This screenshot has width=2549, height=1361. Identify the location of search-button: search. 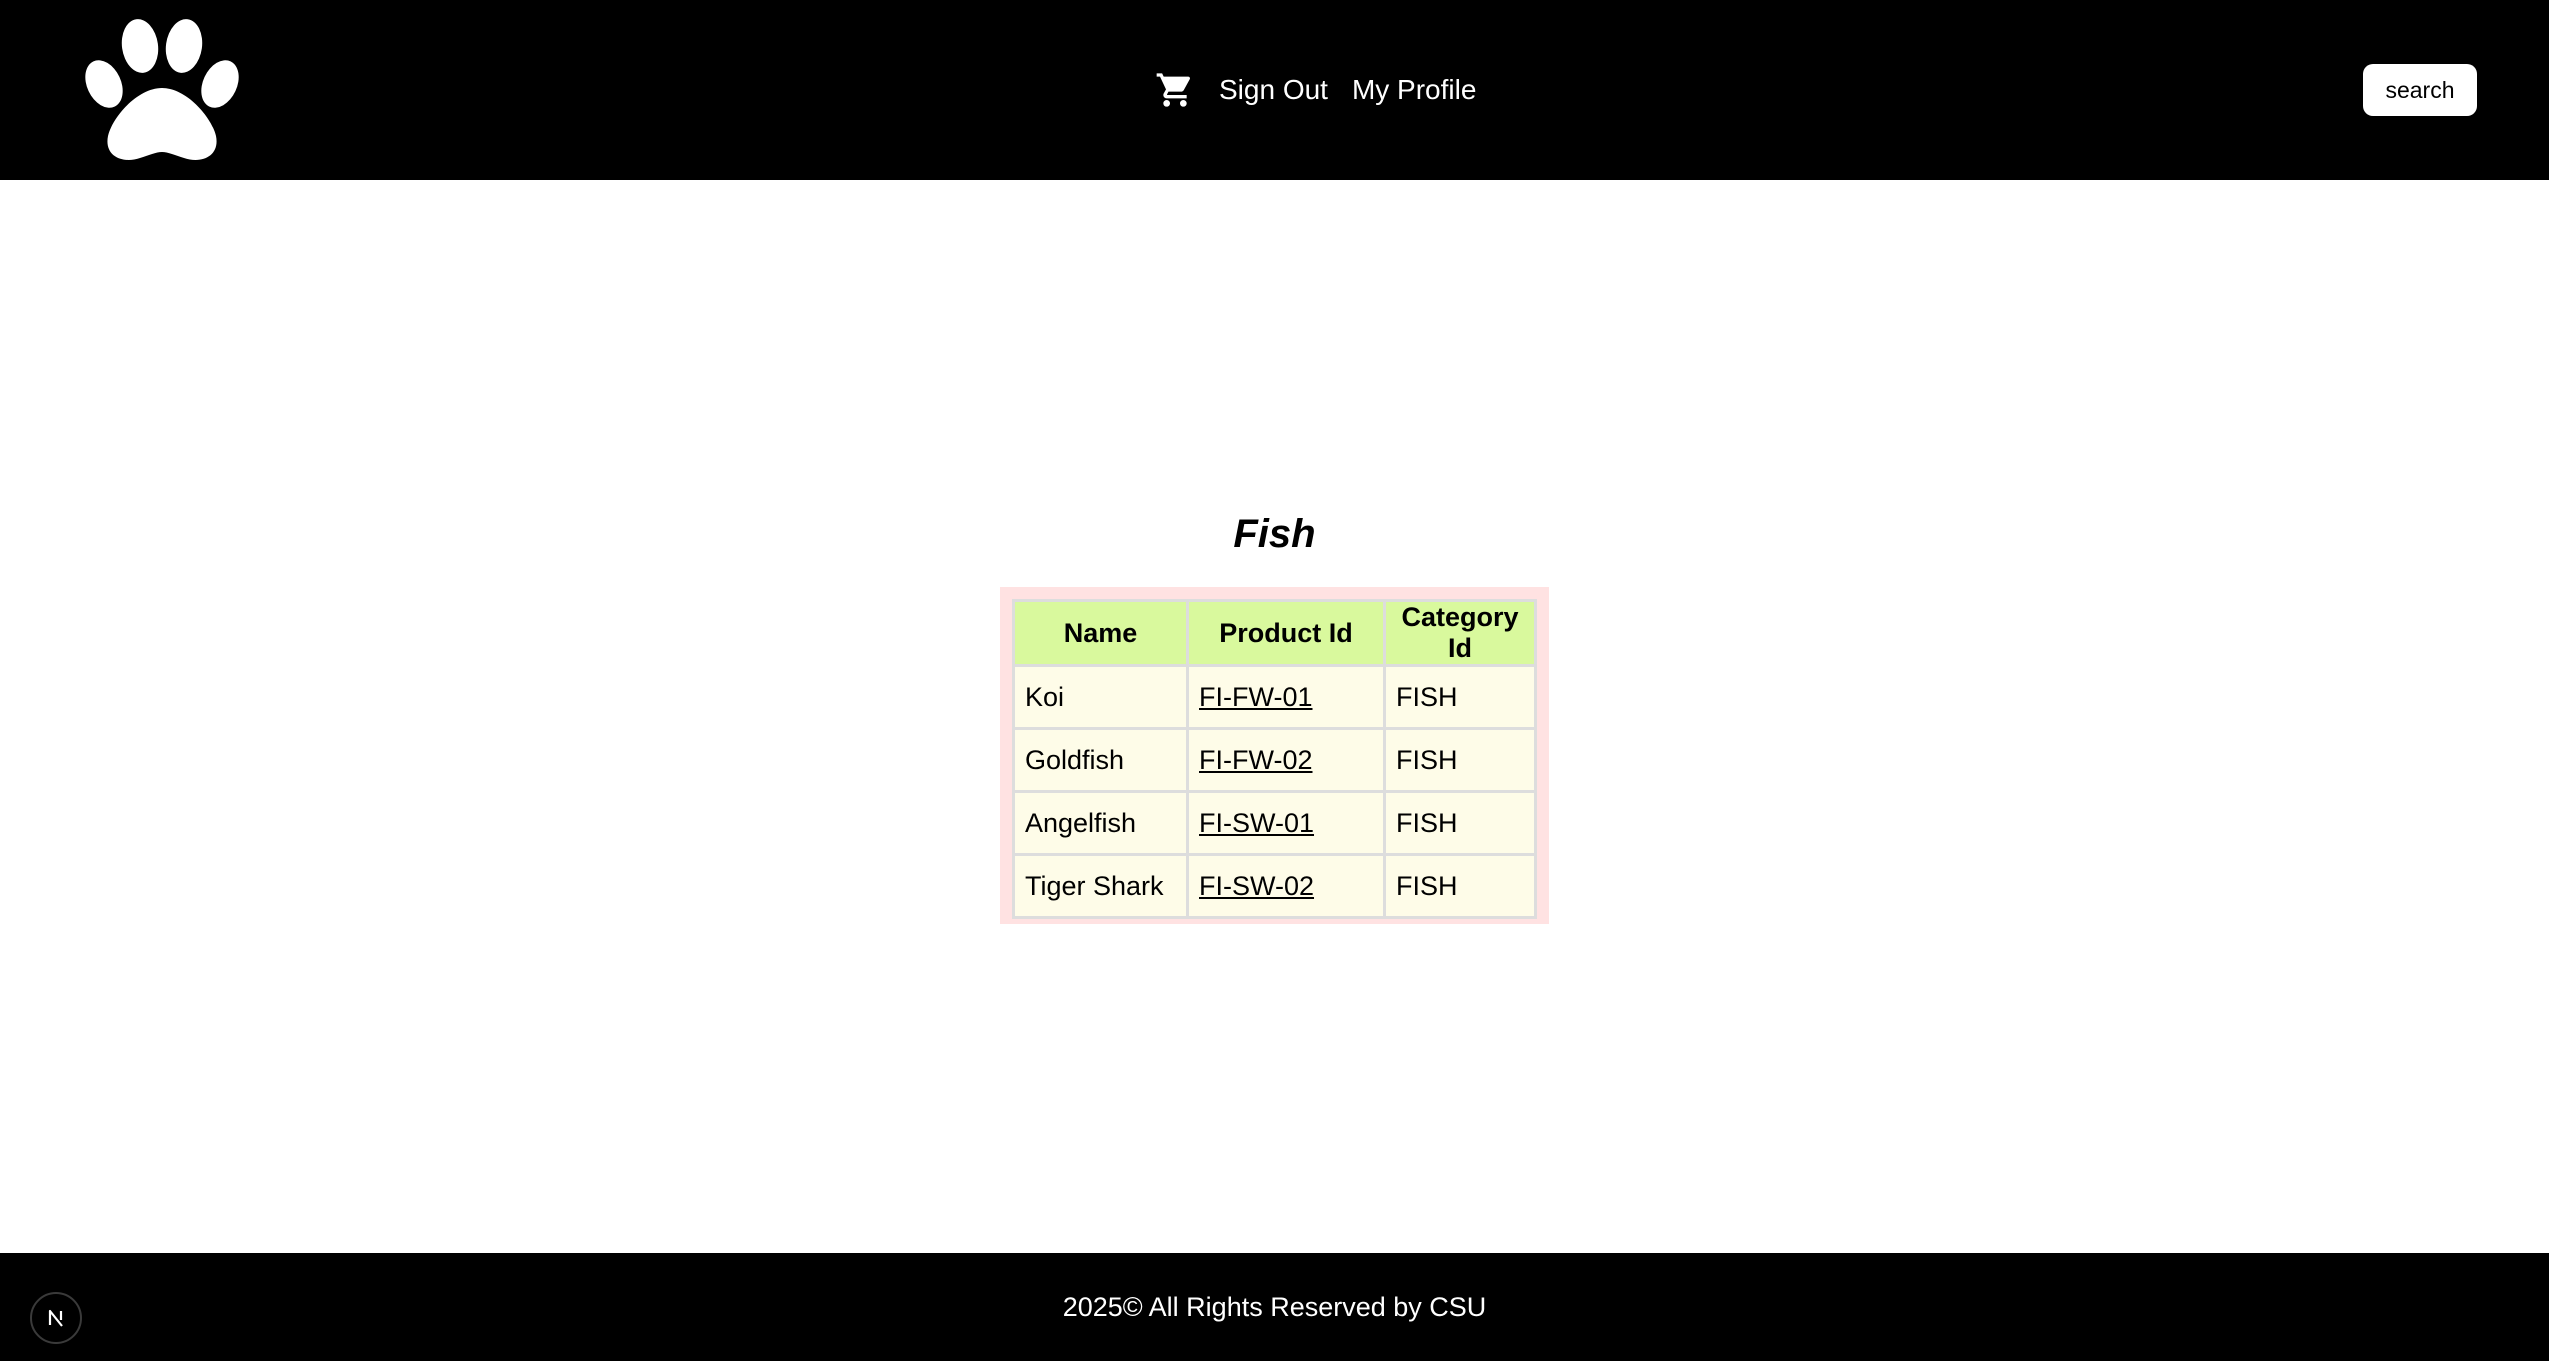
(2420, 90).